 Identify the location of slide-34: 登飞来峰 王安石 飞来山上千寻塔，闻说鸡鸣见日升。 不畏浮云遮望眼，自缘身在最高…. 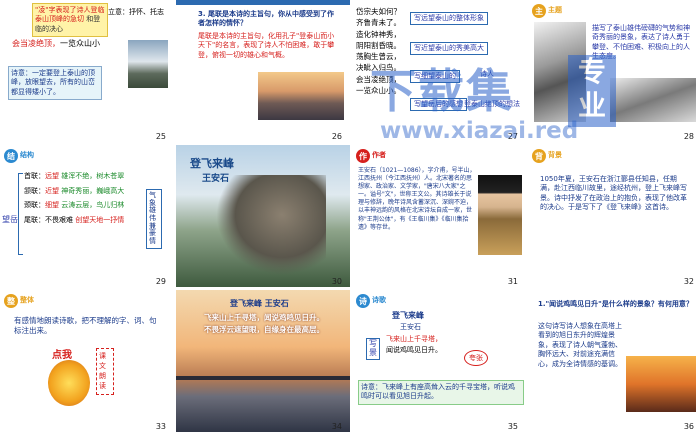
(263, 361).